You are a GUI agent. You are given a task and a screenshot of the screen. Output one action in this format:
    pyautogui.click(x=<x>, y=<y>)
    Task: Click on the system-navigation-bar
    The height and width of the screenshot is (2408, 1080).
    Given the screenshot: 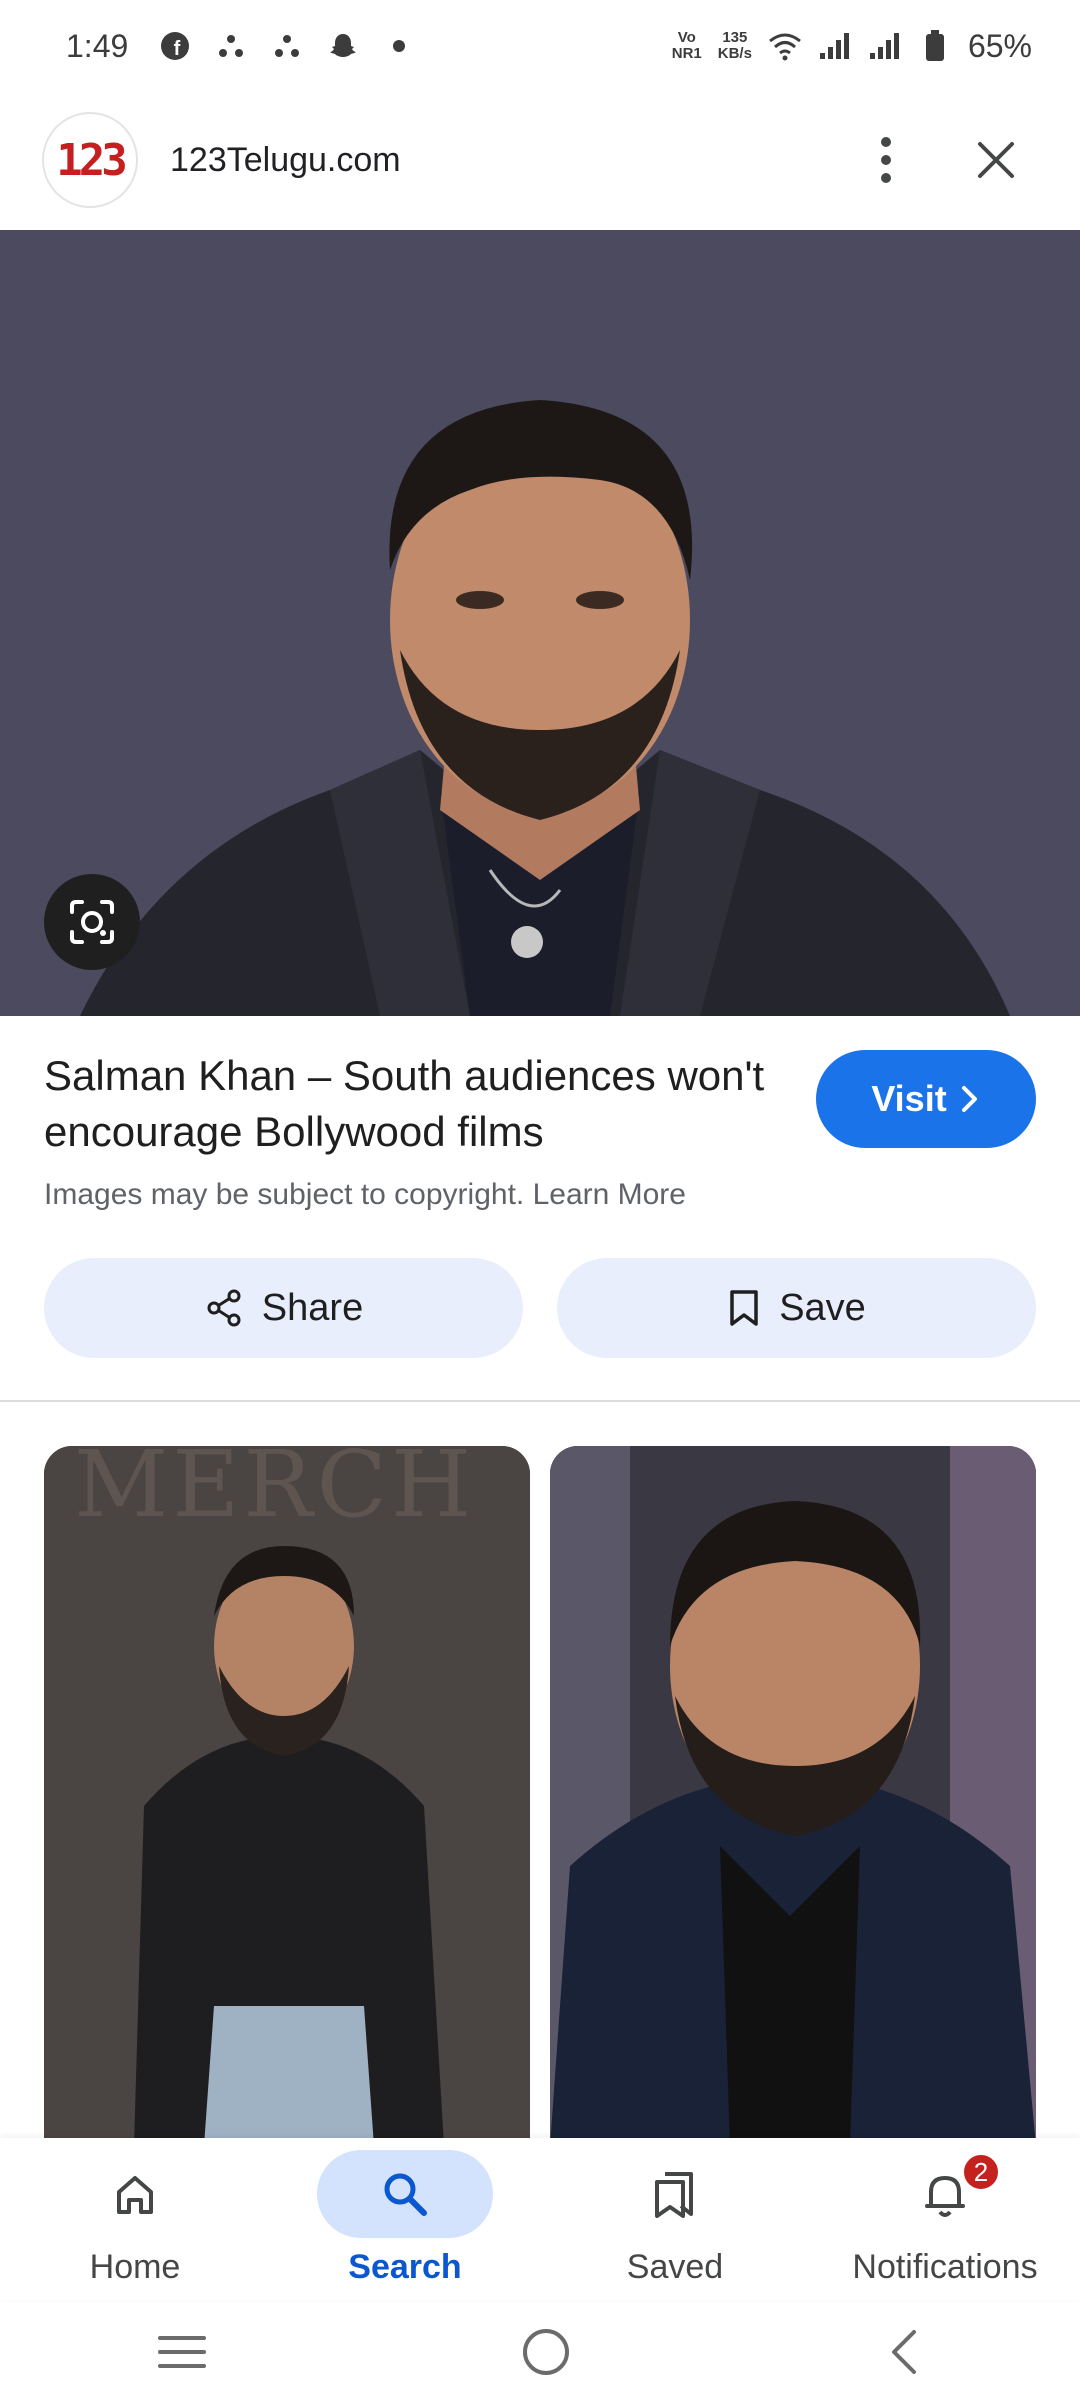 What is the action you would take?
    pyautogui.click(x=540, y=2354)
    